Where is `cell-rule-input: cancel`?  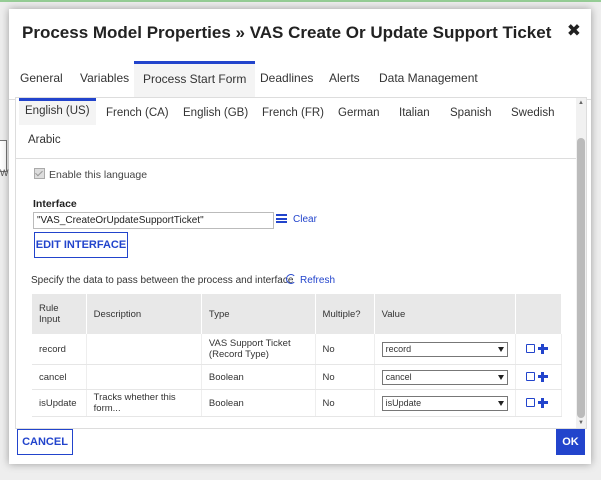 cell-rule-input: cancel is located at coordinates (59, 377).